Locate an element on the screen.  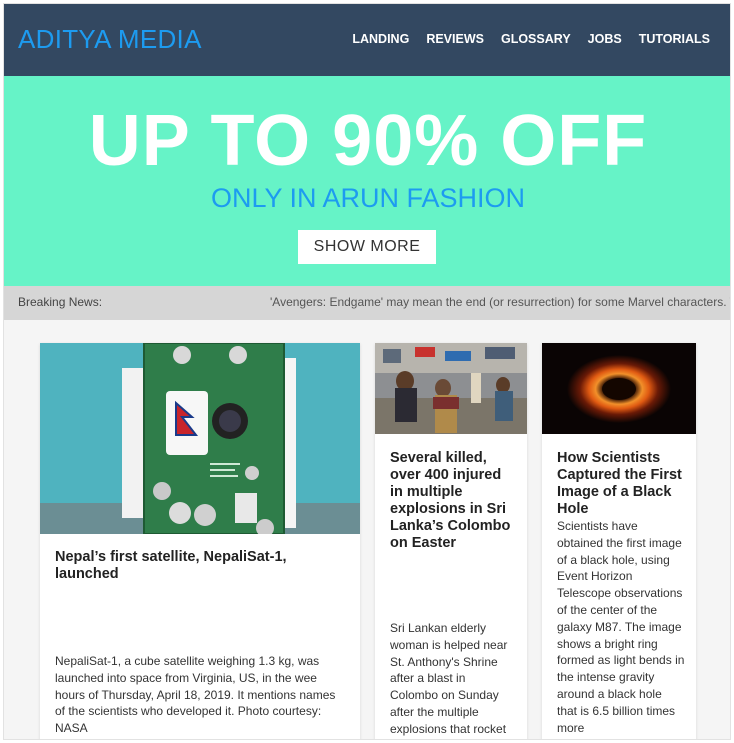
nav-reviews: REVIEWS is located at coordinates (455, 39).